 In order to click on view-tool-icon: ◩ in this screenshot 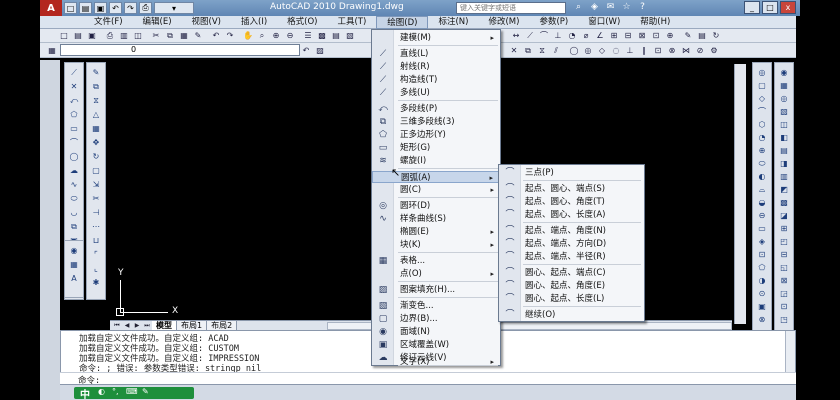, I will do `click(784, 189)`.